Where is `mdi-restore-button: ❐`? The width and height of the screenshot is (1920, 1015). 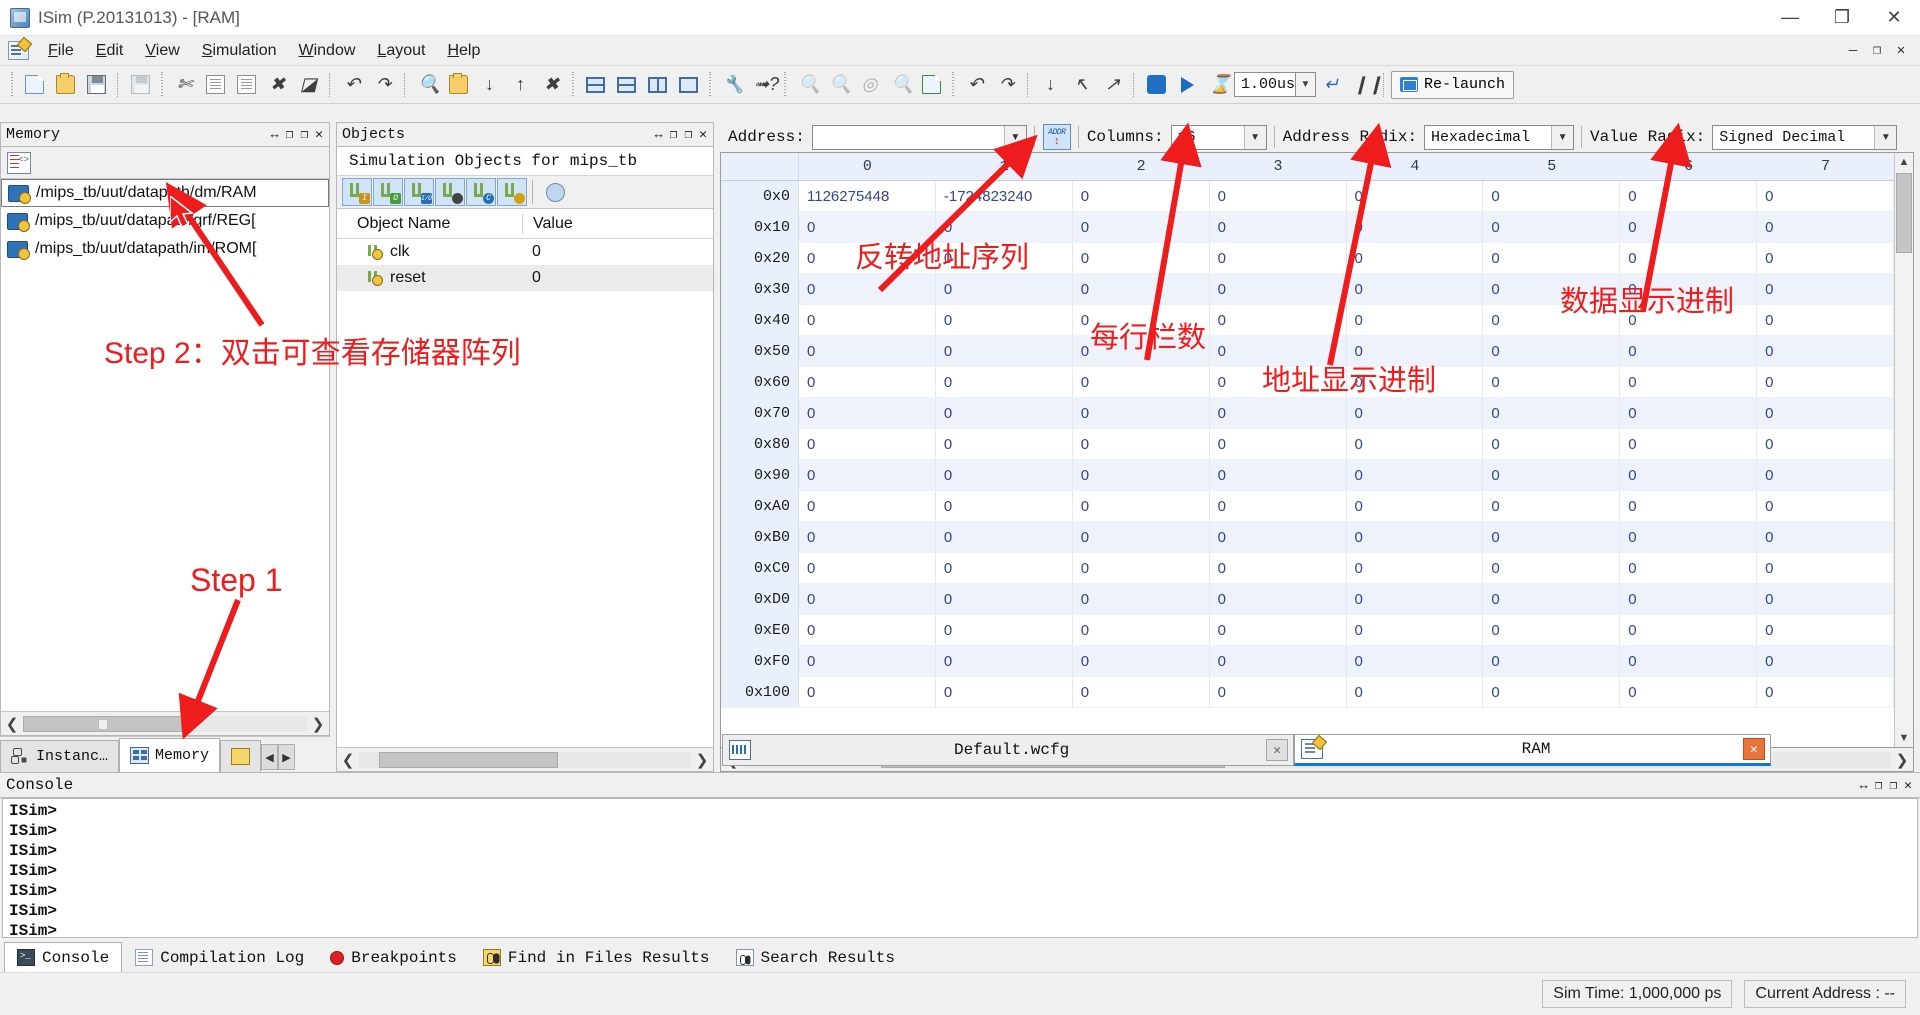
mdi-restore-button: ❐ is located at coordinates (1877, 51).